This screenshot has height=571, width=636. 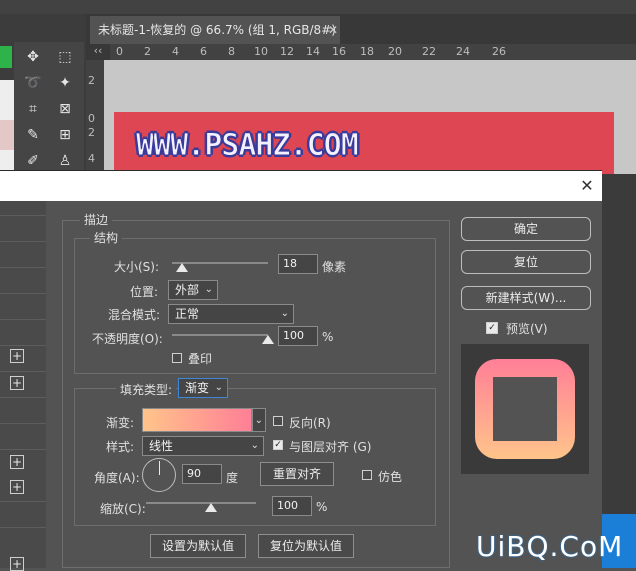 I want to click on blend-mode-select: 正常 ⌄, so click(x=231, y=314).